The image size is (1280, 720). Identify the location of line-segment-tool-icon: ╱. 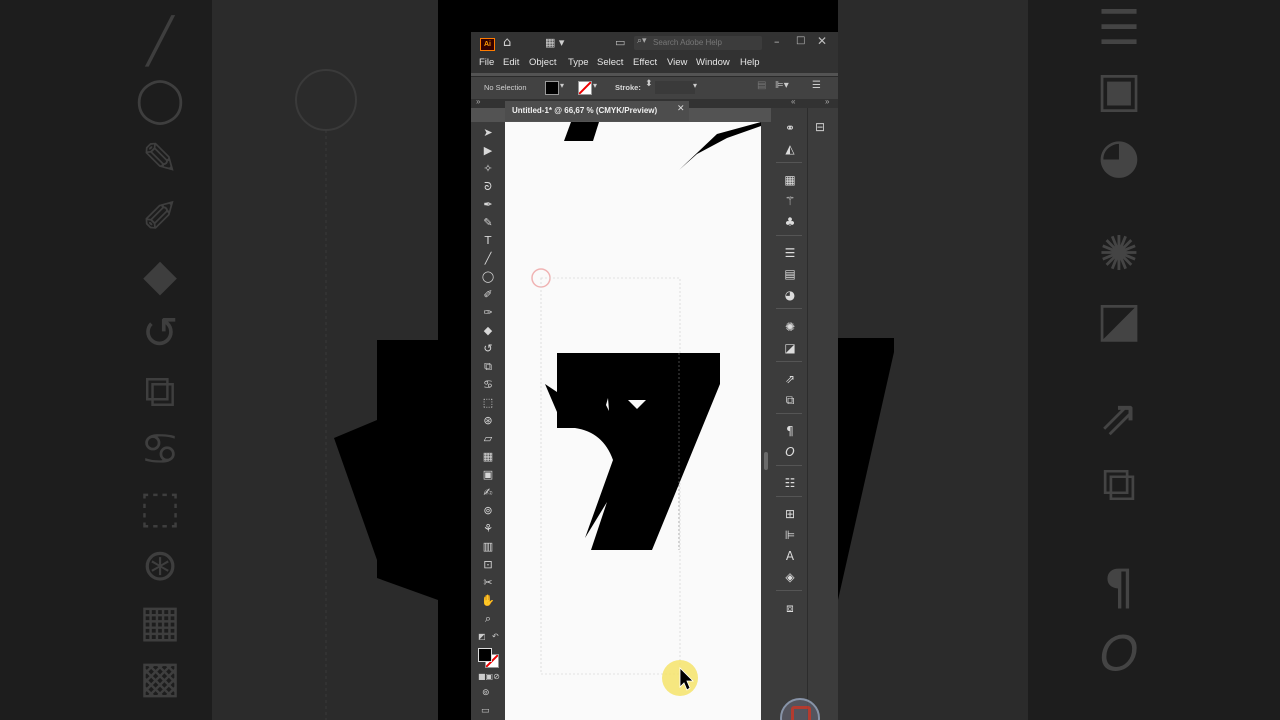
(488, 259).